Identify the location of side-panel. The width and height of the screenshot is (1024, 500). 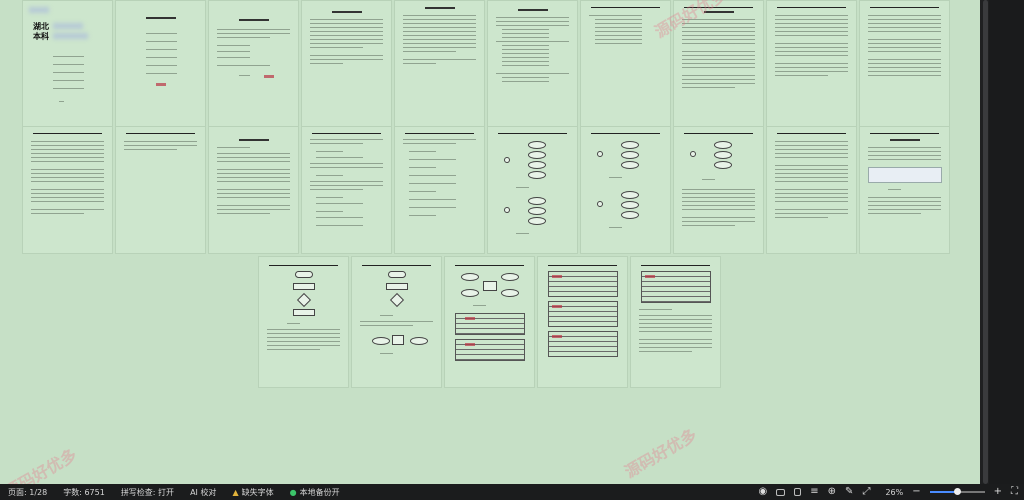
(1006, 242).